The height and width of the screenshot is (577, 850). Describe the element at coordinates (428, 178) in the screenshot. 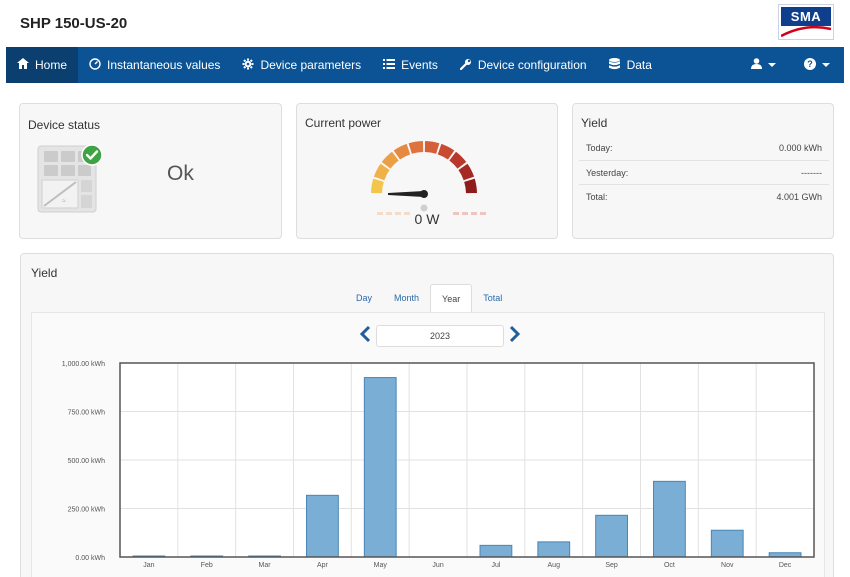

I see `power-gauge` at that location.